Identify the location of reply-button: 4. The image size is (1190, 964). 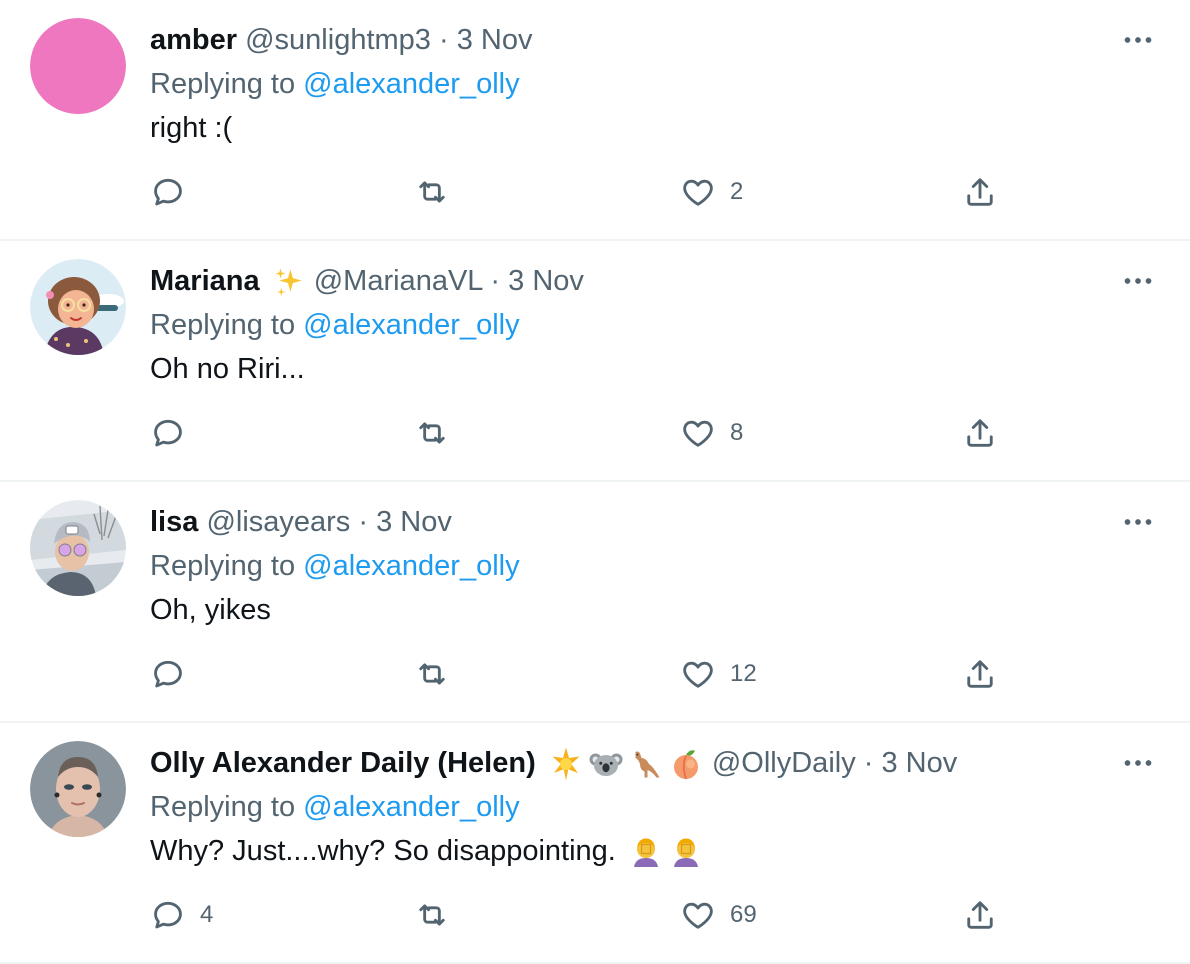
(181, 915).